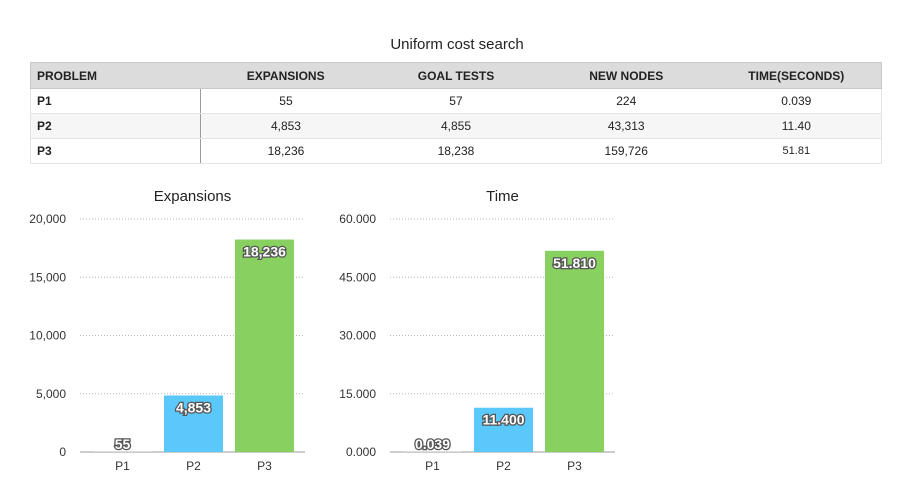  I want to click on table-cell: 224, so click(626, 101).